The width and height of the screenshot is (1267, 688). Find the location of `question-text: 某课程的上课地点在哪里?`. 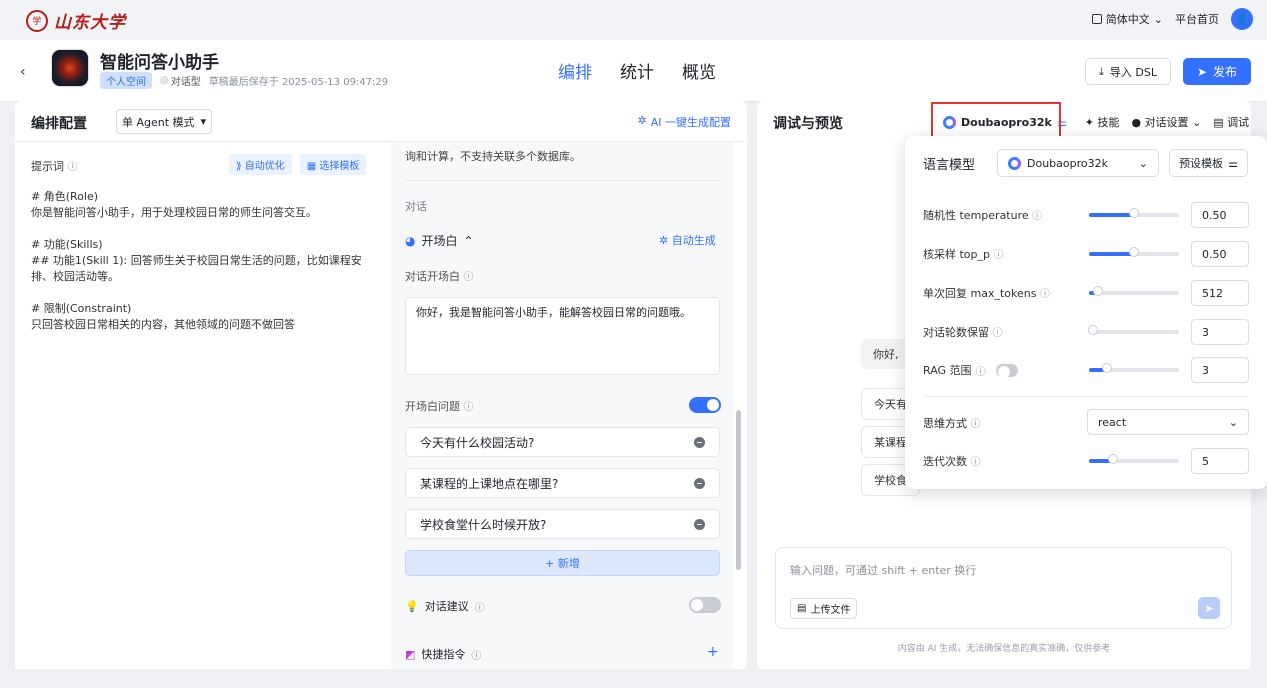

question-text: 某课程的上课地点在哪里? is located at coordinates (489, 483).